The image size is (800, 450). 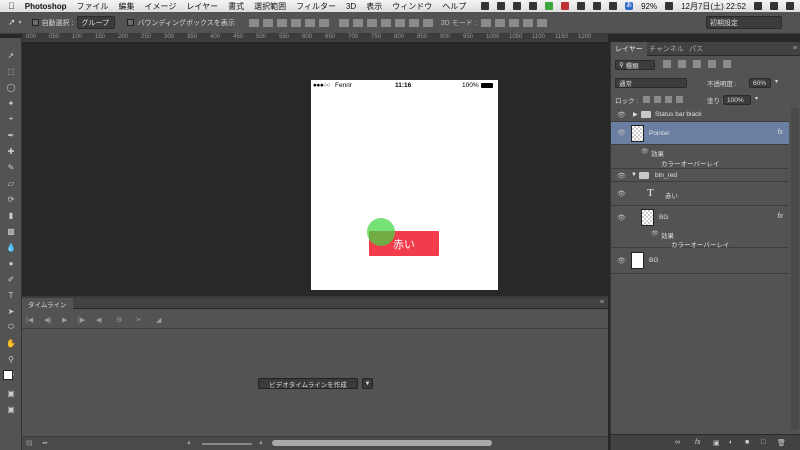 I want to click on 3d-slide-icon, so click(x=527, y=22).